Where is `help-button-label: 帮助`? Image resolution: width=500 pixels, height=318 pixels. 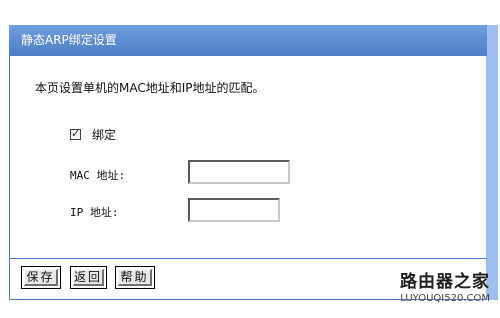
help-button-label: 帮助 is located at coordinates (135, 277).